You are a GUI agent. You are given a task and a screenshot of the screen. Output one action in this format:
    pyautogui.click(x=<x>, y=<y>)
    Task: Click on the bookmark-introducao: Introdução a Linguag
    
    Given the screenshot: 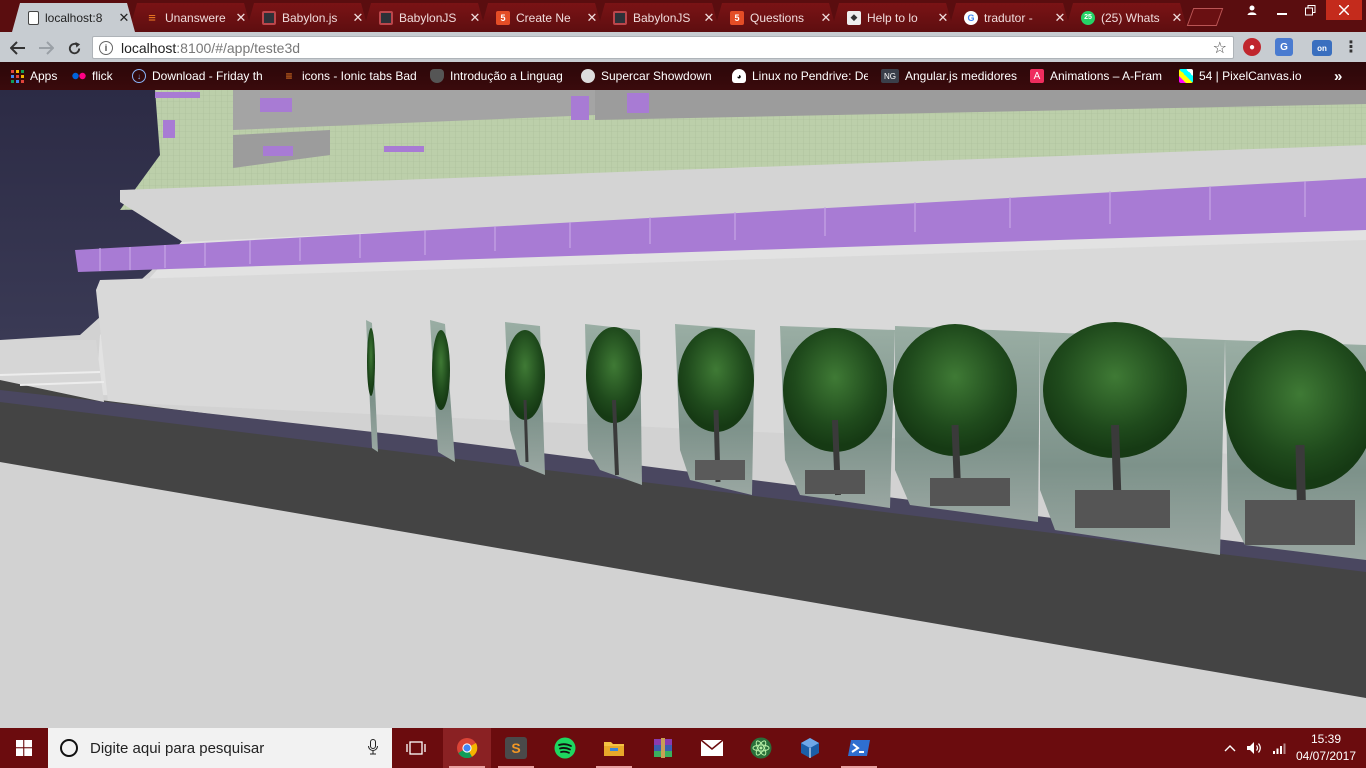 What is the action you would take?
    pyautogui.click(x=499, y=76)
    